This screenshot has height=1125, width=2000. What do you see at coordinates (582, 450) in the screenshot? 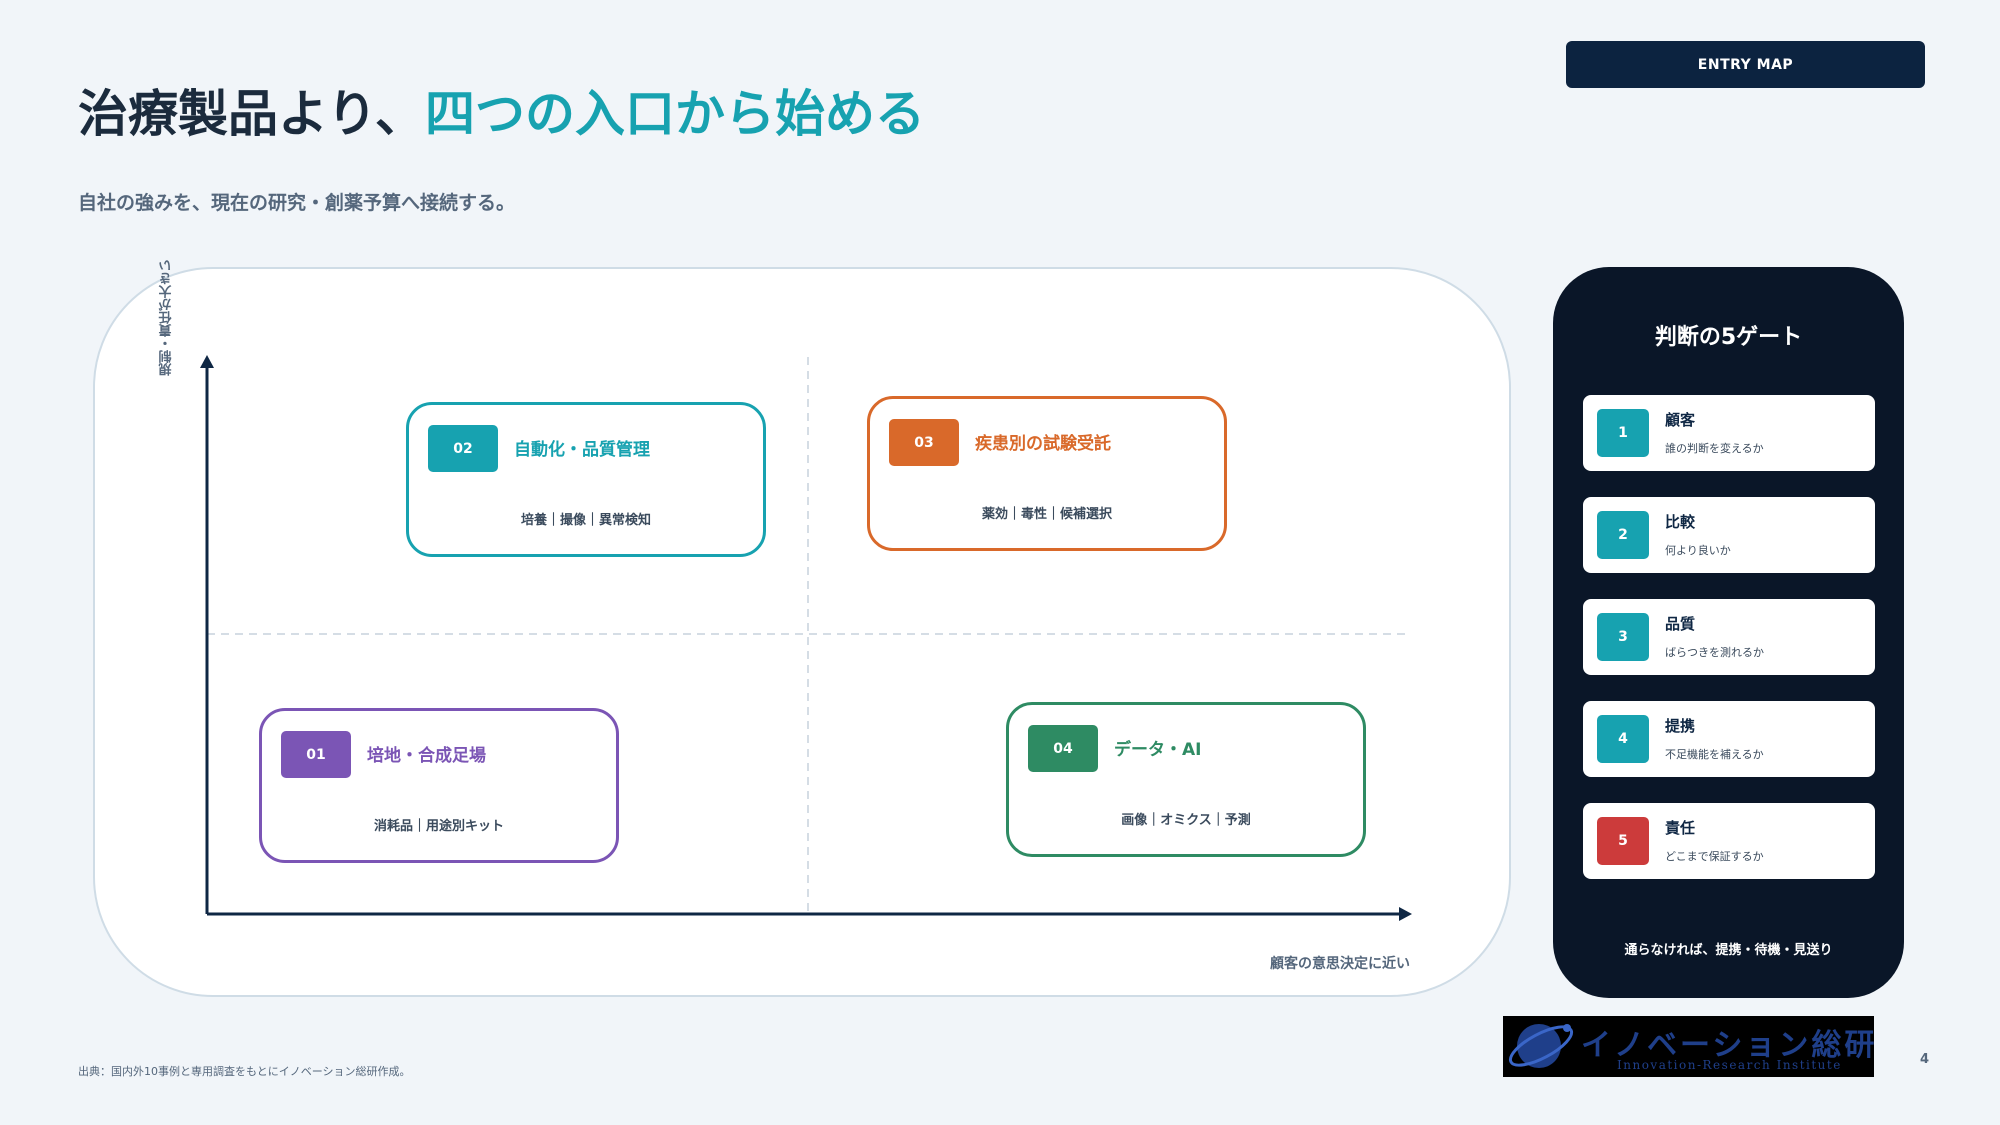
I see `entry-card-name: 自動化・品質管理` at bounding box center [582, 450].